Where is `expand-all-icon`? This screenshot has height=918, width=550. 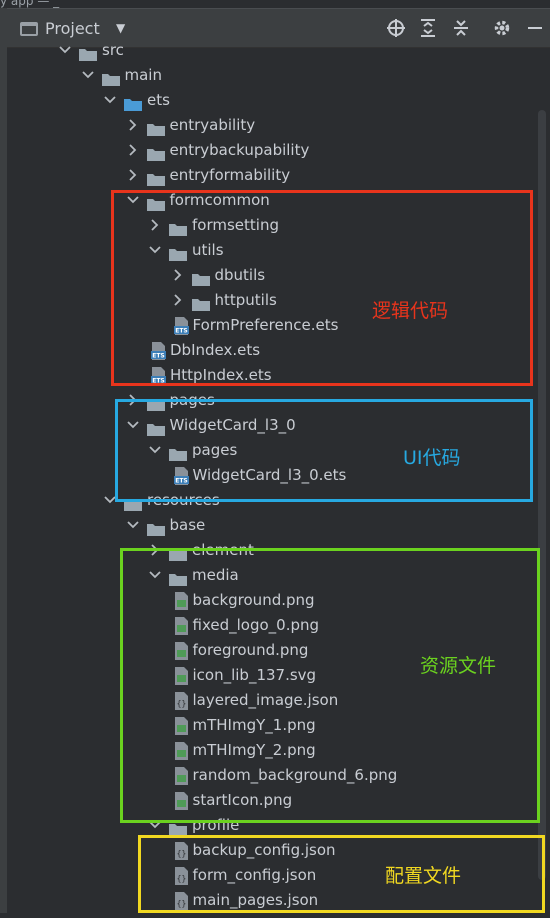
expand-all-icon is located at coordinates (428, 28).